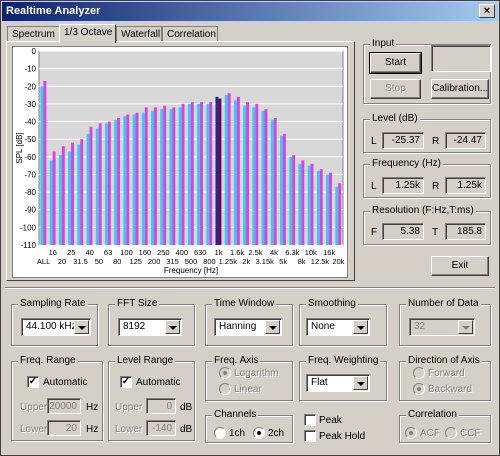  I want to click on frequency-r-label: R, so click(436, 186).